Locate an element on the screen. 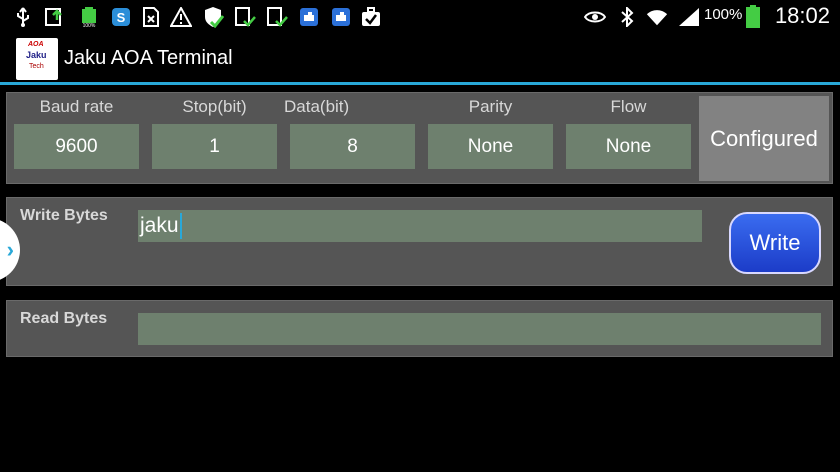 This screenshot has height=472, width=840. data-bit-label: Data(bit) is located at coordinates (317, 106).